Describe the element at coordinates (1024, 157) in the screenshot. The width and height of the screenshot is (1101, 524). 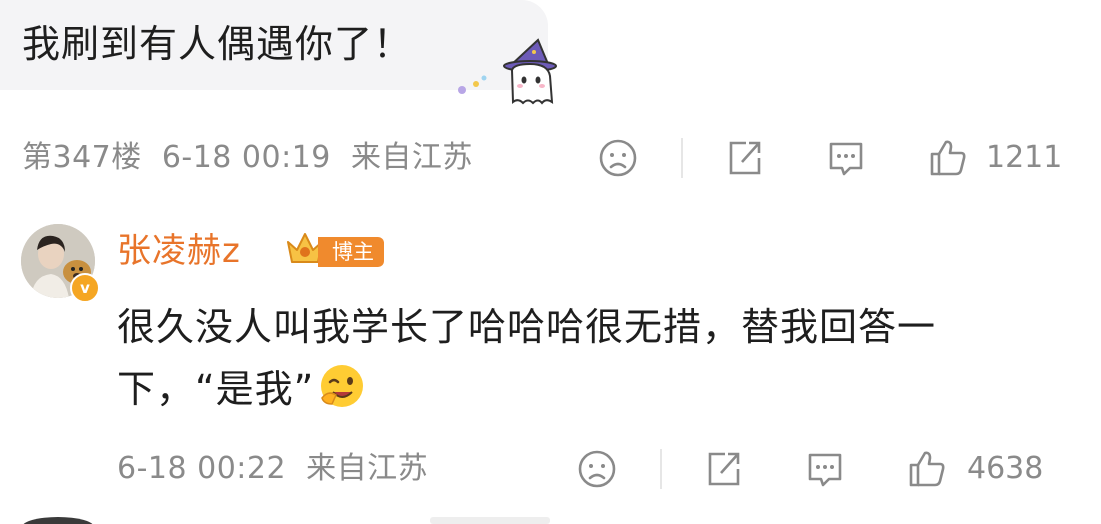
I see `like-count: 1211` at that location.